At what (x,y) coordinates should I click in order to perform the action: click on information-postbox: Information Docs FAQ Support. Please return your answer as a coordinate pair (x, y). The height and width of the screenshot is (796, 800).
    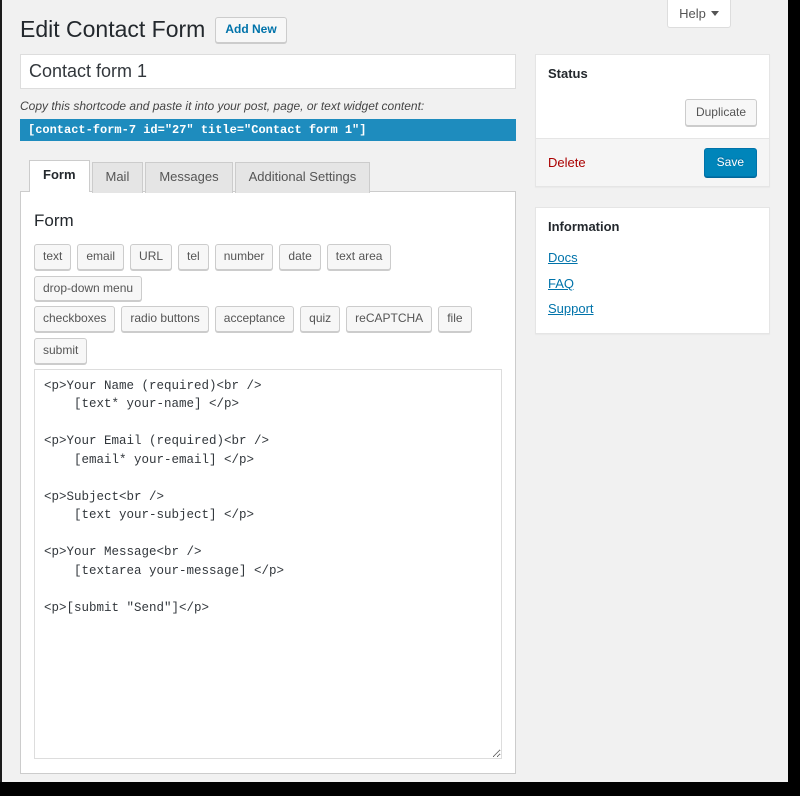
    Looking at the image, I should click on (652, 270).